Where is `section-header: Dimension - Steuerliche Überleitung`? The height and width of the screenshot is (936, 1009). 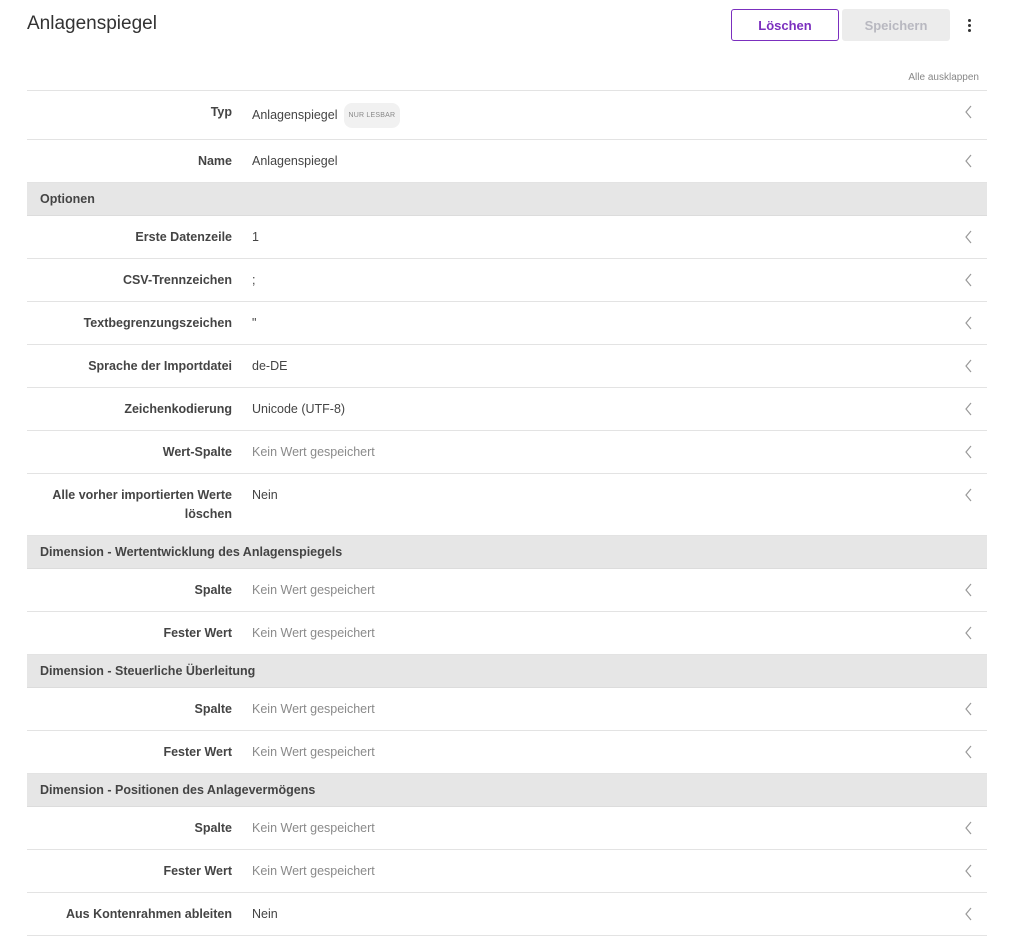 section-header: Dimension - Steuerliche Überleitung is located at coordinates (507, 671).